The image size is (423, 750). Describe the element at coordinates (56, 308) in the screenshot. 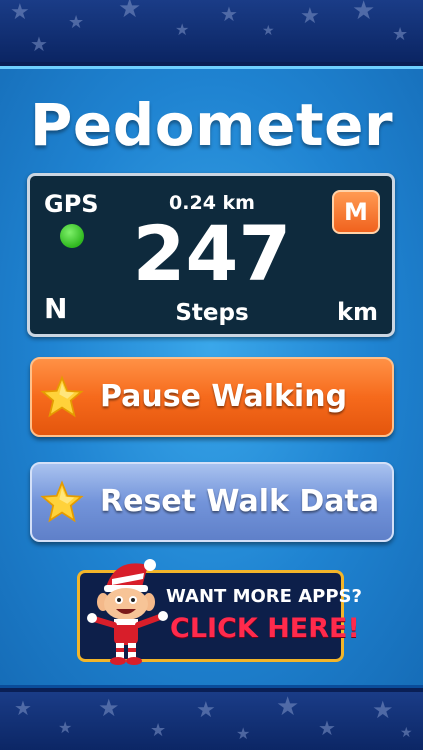

I see `compass-heading: N` at that location.